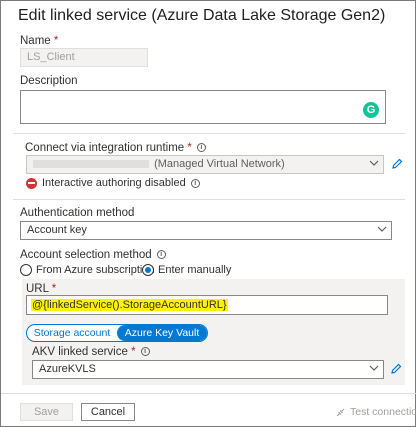 Image resolution: width=416 pixels, height=427 pixels. Describe the element at coordinates (39, 41) in the screenshot. I see `name-label: Name *` at that location.